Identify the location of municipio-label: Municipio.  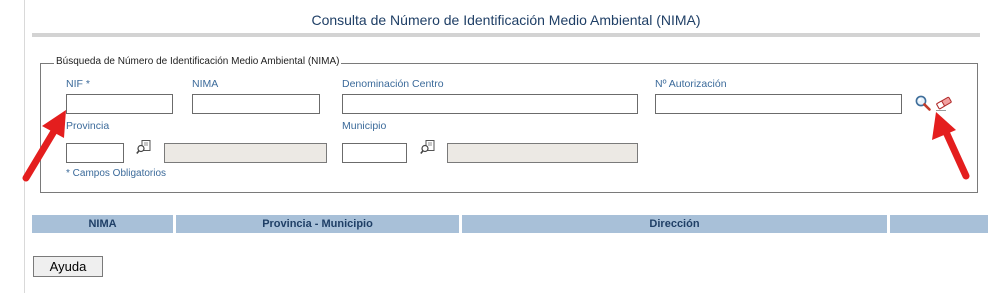
(364, 126).